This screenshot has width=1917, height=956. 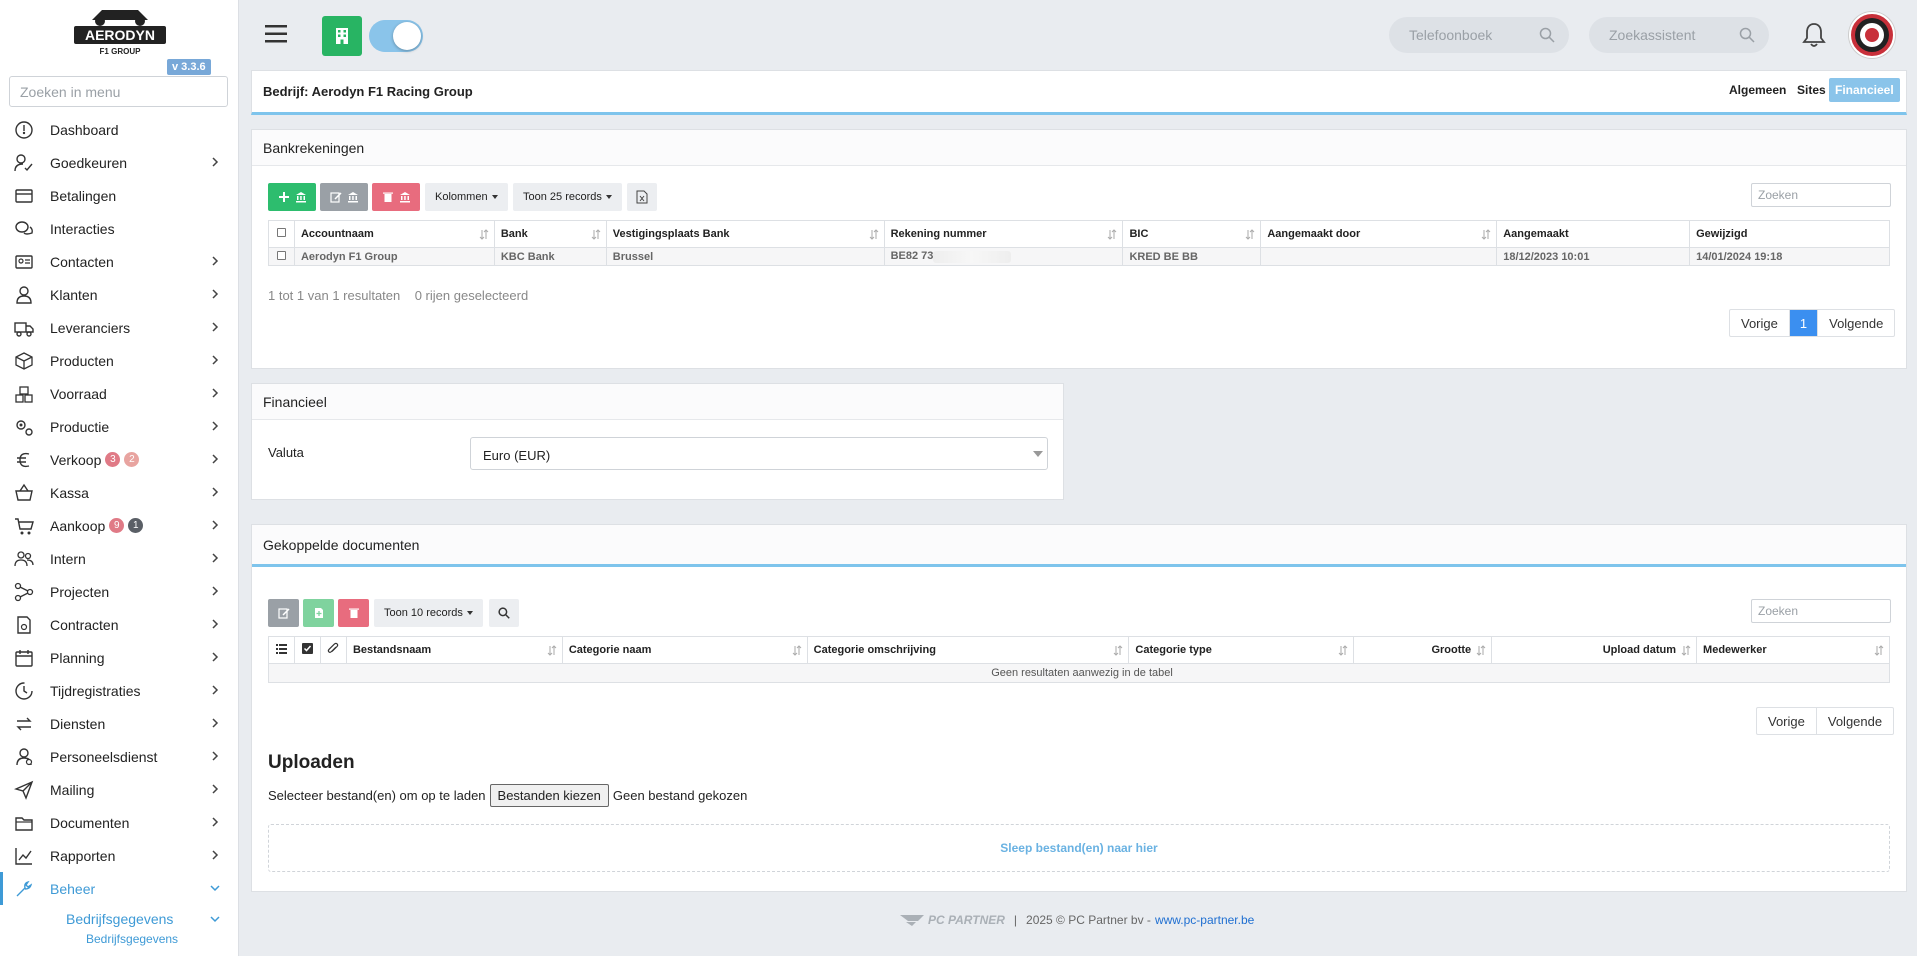 I want to click on col-gewijzigd: Gewijzigd, so click(x=1789, y=234).